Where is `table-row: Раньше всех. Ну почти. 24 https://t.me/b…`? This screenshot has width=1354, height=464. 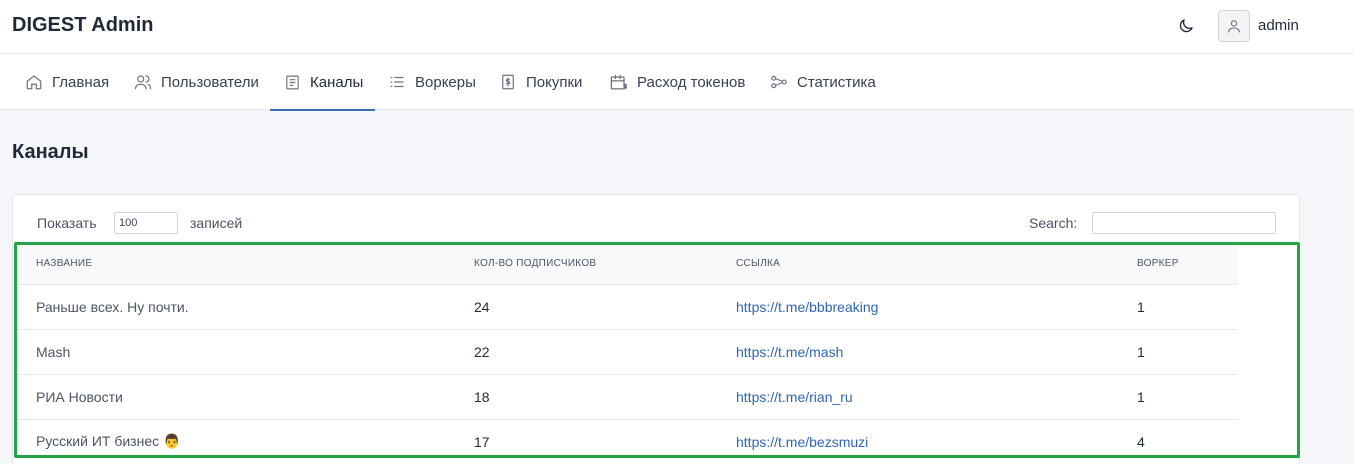
table-row: Раньше всех. Ну почти. 24 https://t.me/b… is located at coordinates (626, 306).